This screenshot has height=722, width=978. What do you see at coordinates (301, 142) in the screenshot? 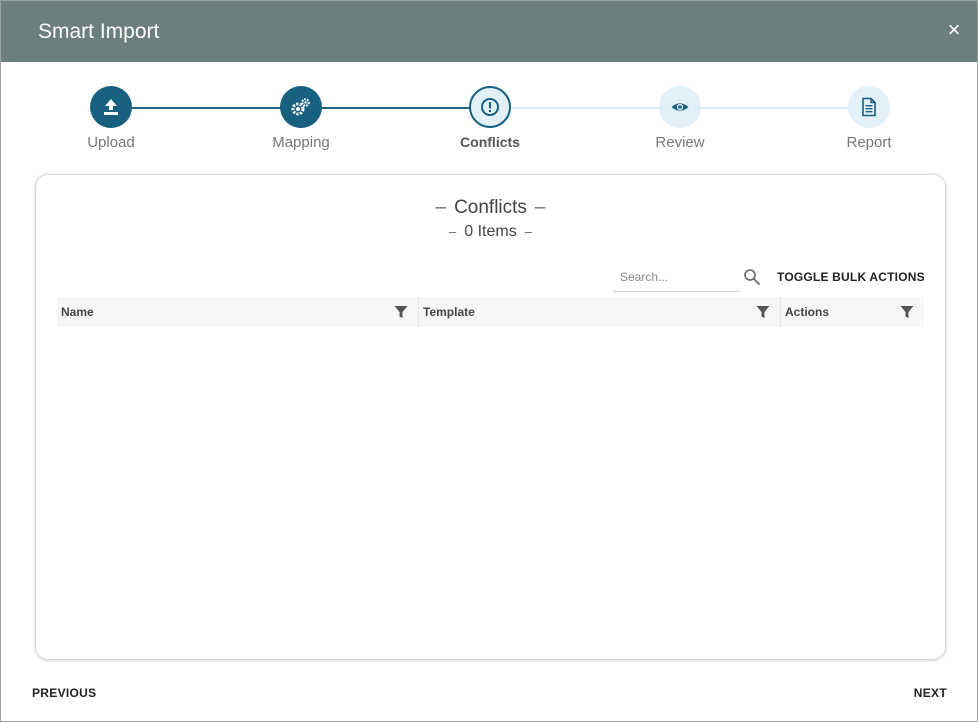
I see `step-mapping-label: Mapping` at bounding box center [301, 142].